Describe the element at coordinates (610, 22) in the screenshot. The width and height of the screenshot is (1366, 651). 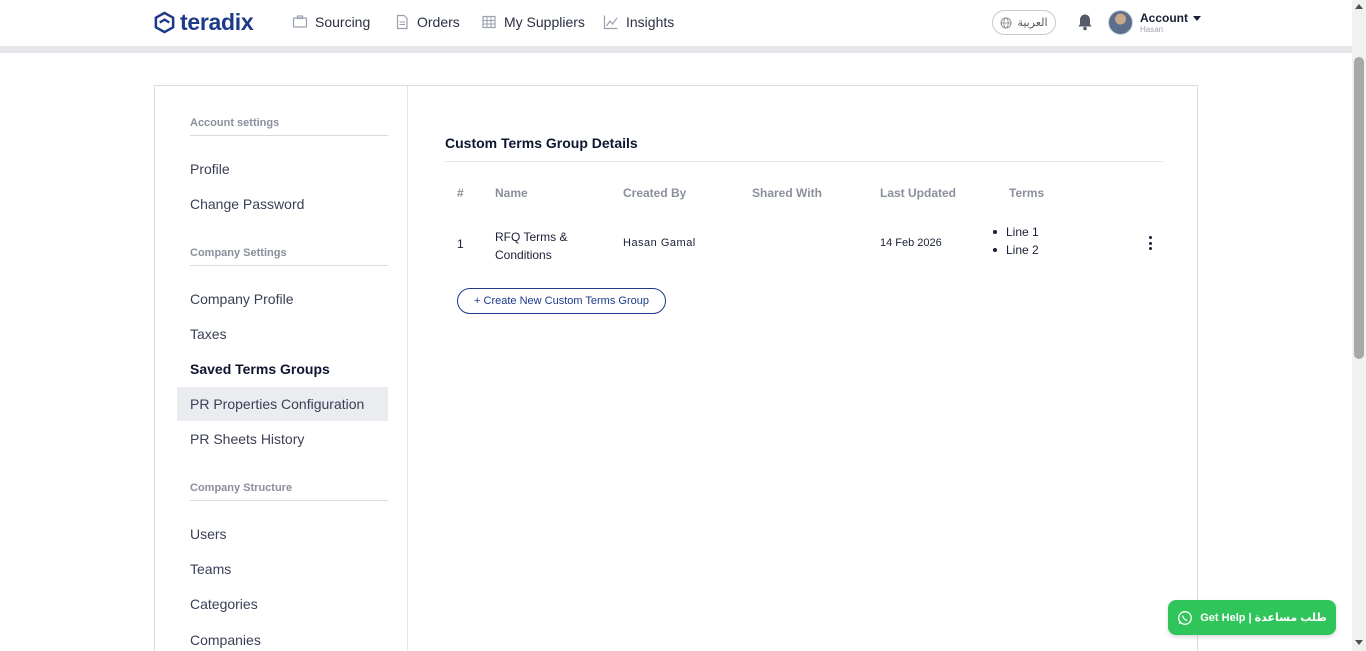
I see `insights-icon` at that location.